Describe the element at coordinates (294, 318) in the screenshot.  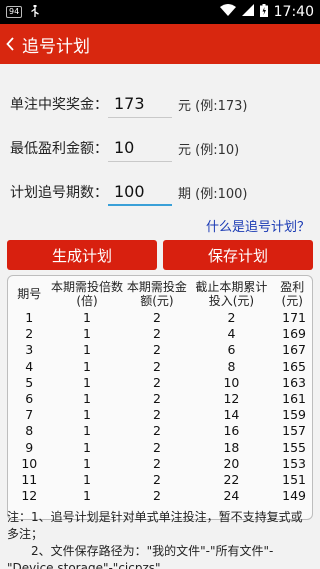
I see `table-cell: 171` at that location.